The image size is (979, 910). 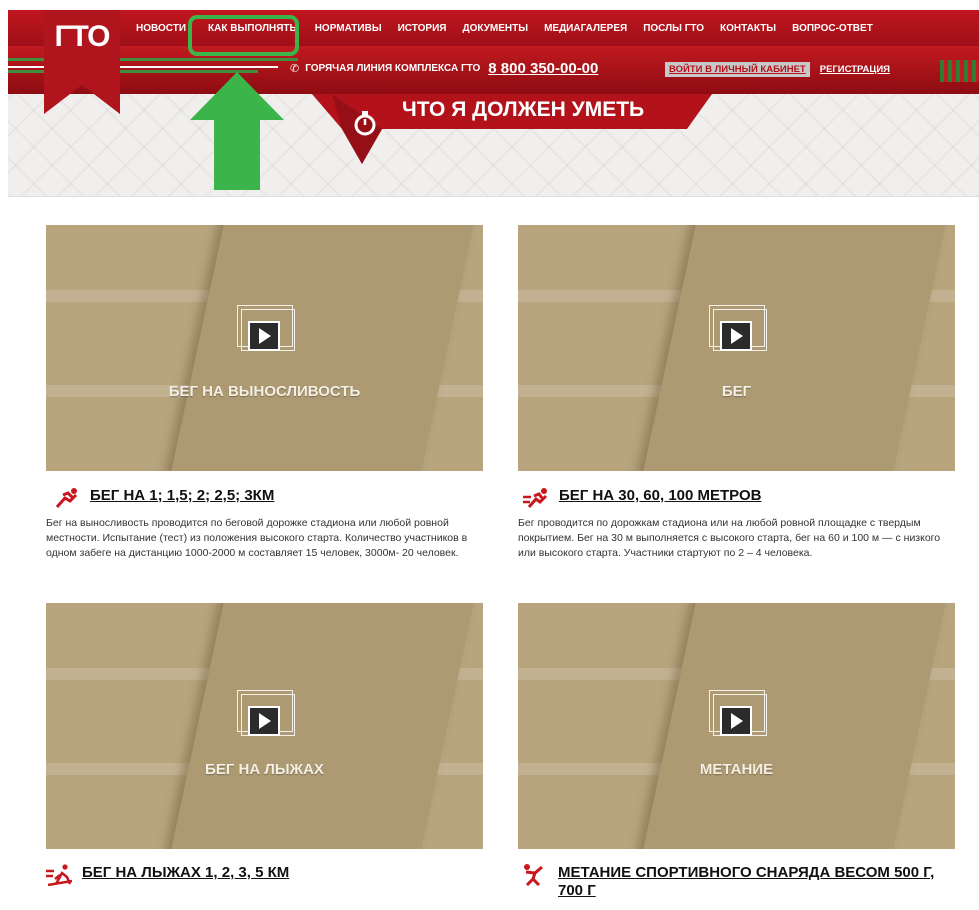 I want to click on video-thumbnail-endurance: БЕГ НА ВЫНОСЛИВОСТЬ, so click(x=264, y=348).